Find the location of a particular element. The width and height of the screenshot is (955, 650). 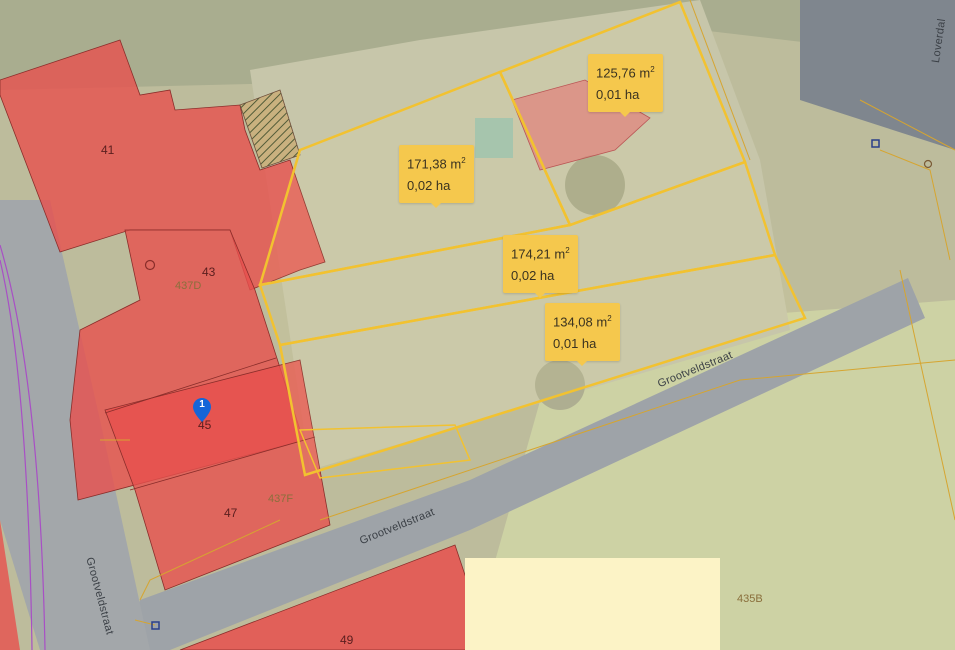

house-number-49: 49 is located at coordinates (347, 640).